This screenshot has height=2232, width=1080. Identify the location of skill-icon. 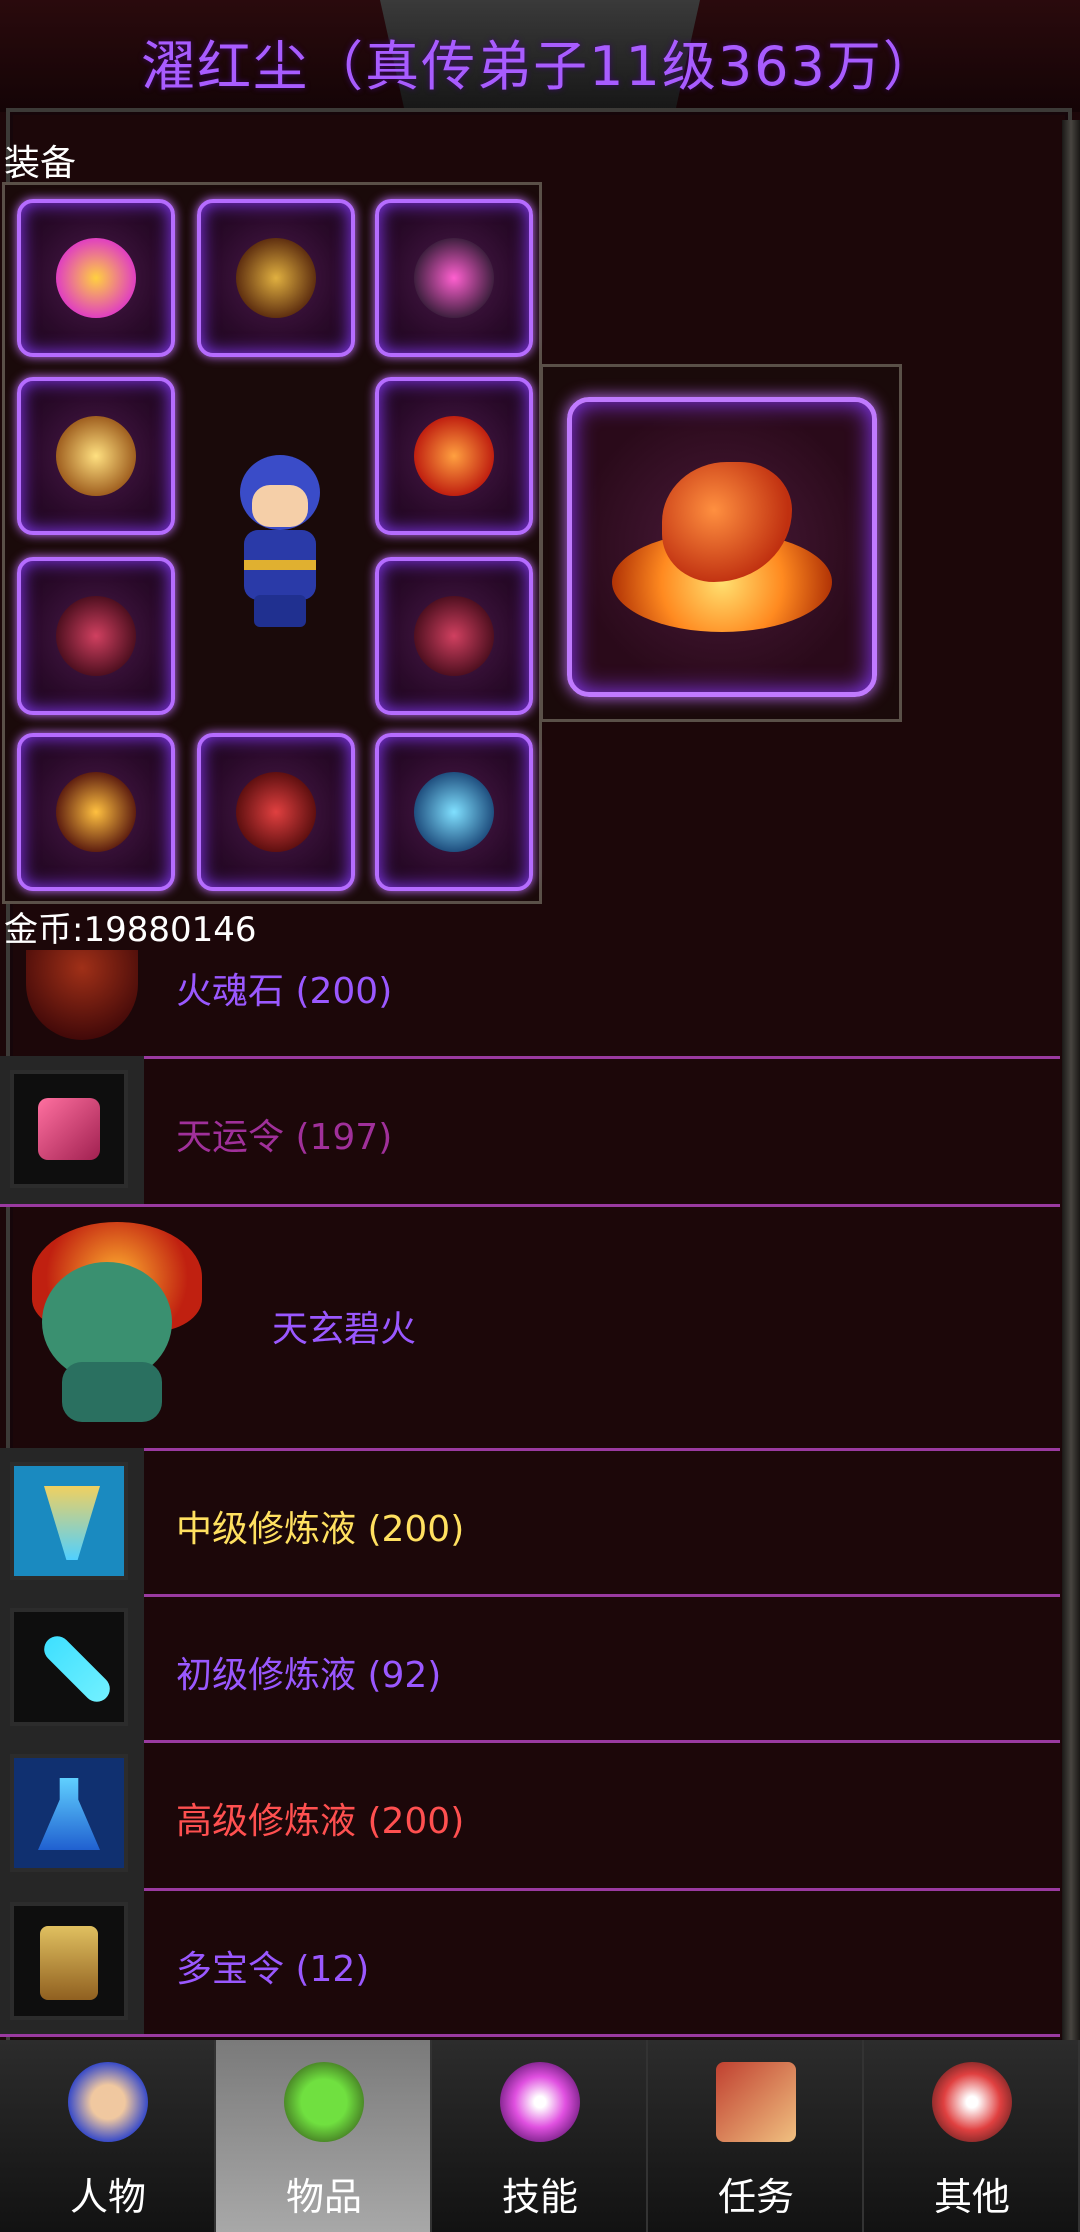
(540, 2102).